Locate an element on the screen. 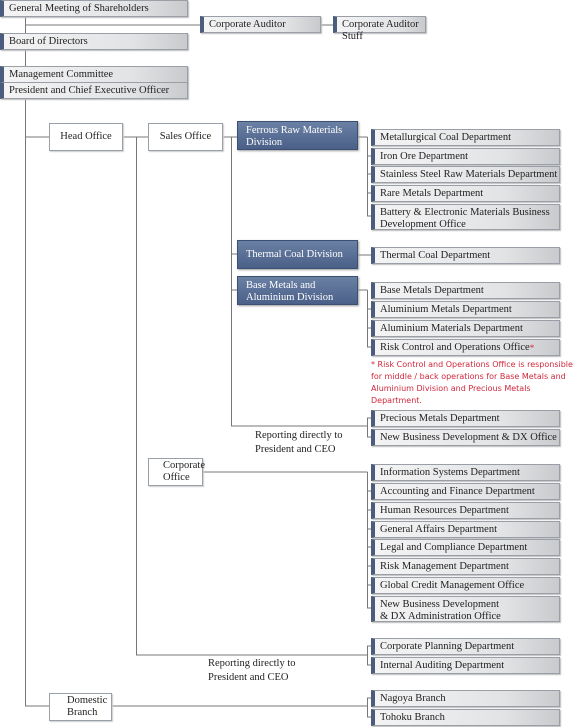 The height and width of the screenshot is (727, 575). dept-box: Corporate Planning Department is located at coordinates (465, 646).